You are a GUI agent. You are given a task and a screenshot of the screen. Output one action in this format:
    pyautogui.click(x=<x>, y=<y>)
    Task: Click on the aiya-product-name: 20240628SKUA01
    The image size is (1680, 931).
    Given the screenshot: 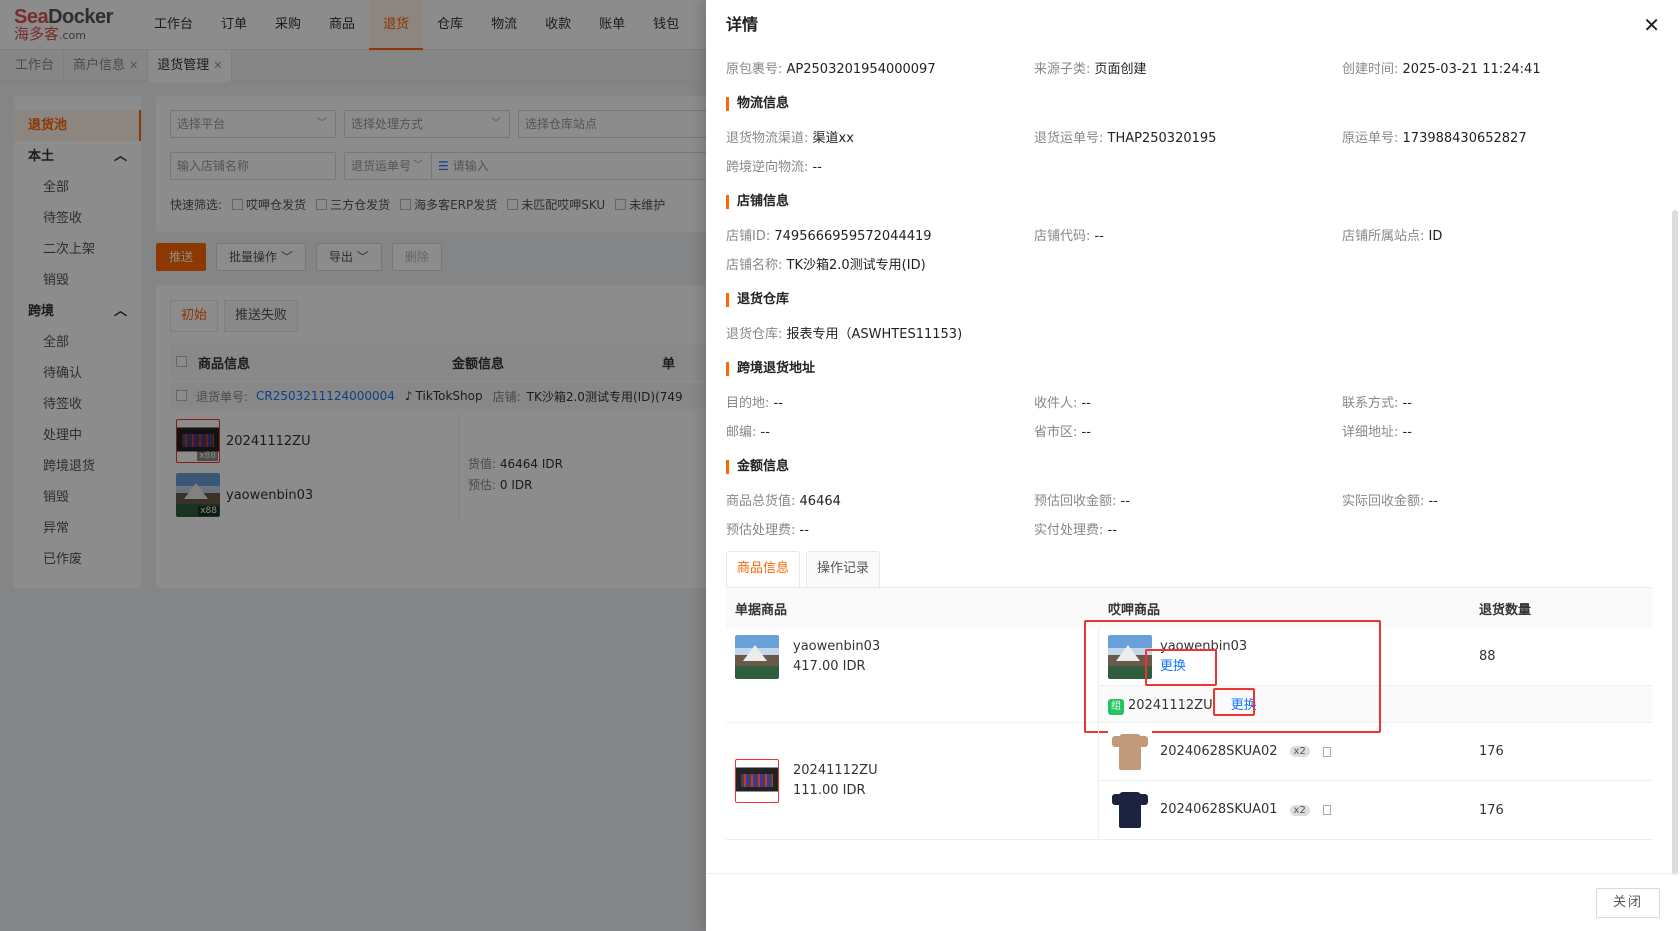 What is the action you would take?
    pyautogui.click(x=1219, y=809)
    